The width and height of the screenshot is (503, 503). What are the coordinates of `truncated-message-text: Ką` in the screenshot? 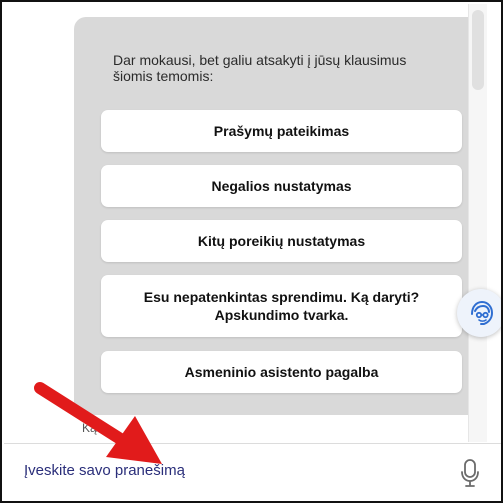 It's located at (89, 428).